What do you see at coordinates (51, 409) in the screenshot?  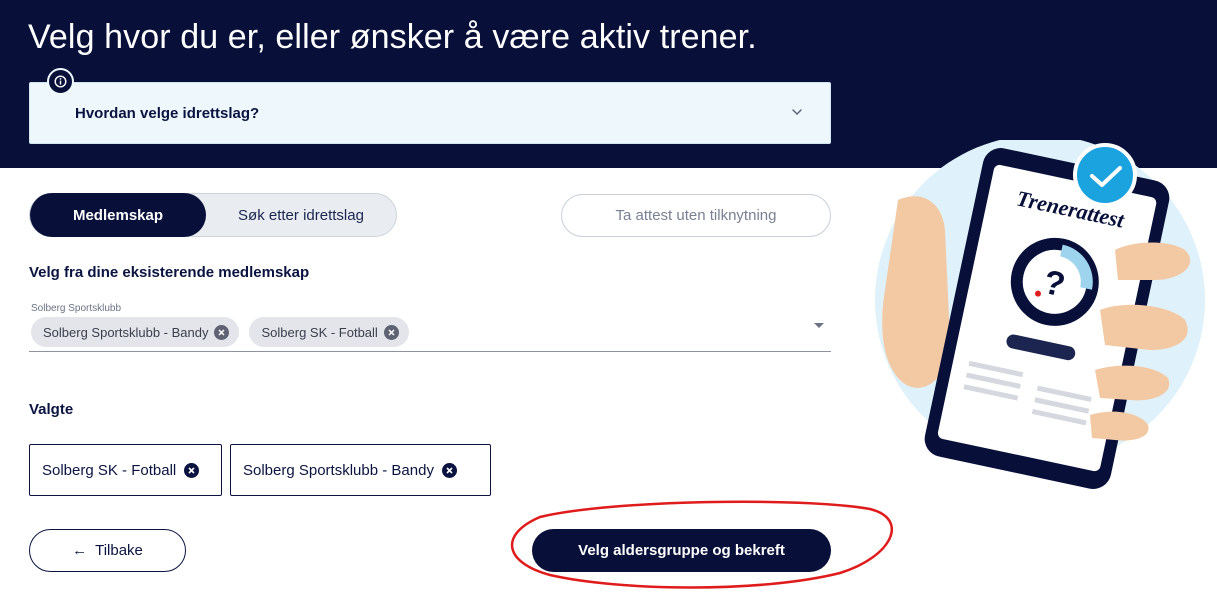 I see `selected-heading: Valgte` at bounding box center [51, 409].